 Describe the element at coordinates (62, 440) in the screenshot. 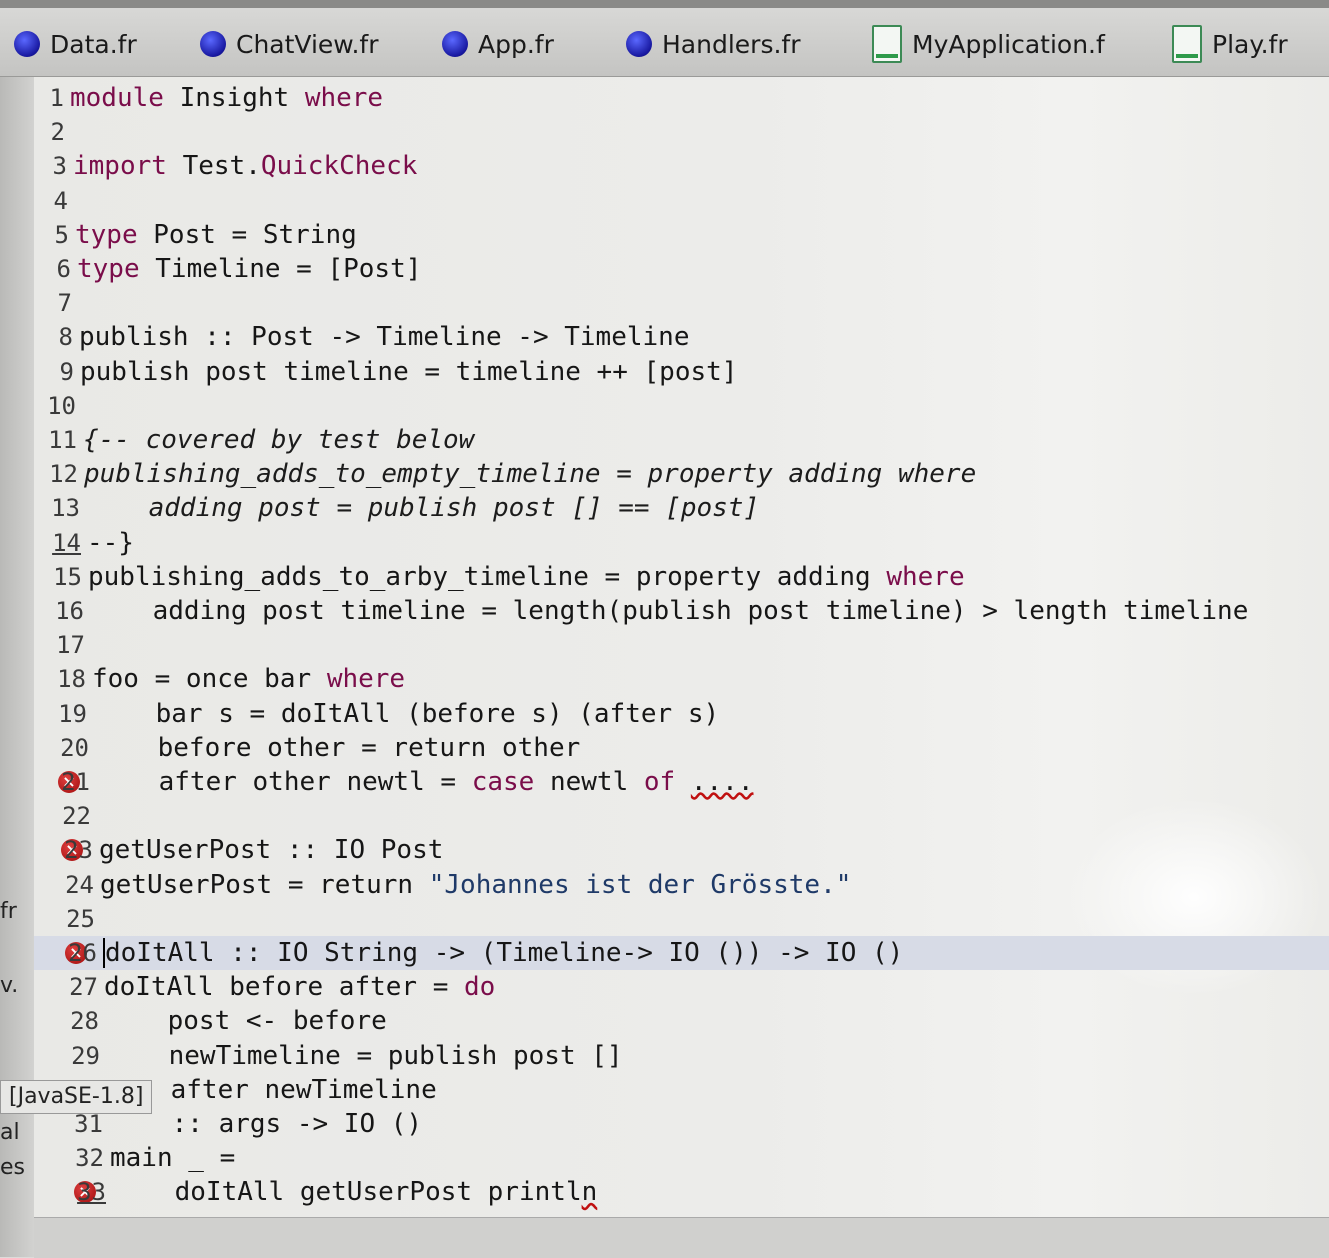

I see `line-number: 11` at that location.